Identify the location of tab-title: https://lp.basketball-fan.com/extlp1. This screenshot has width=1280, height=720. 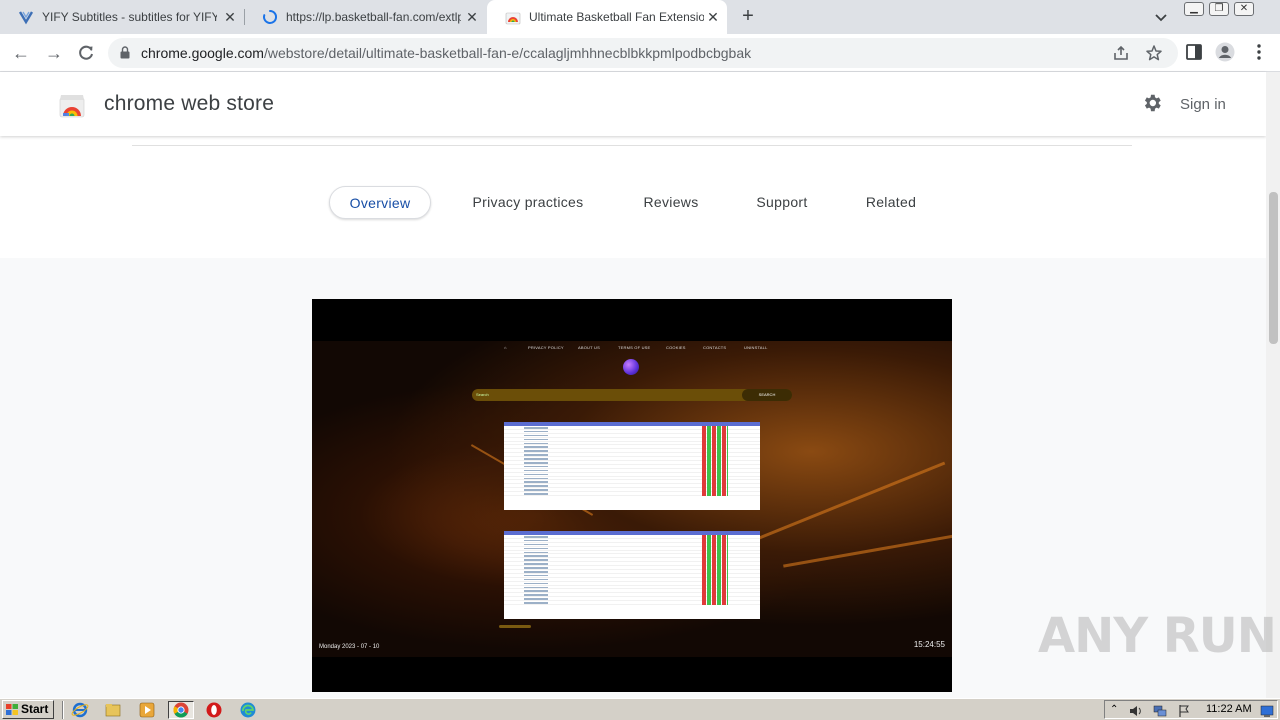
(373, 17).